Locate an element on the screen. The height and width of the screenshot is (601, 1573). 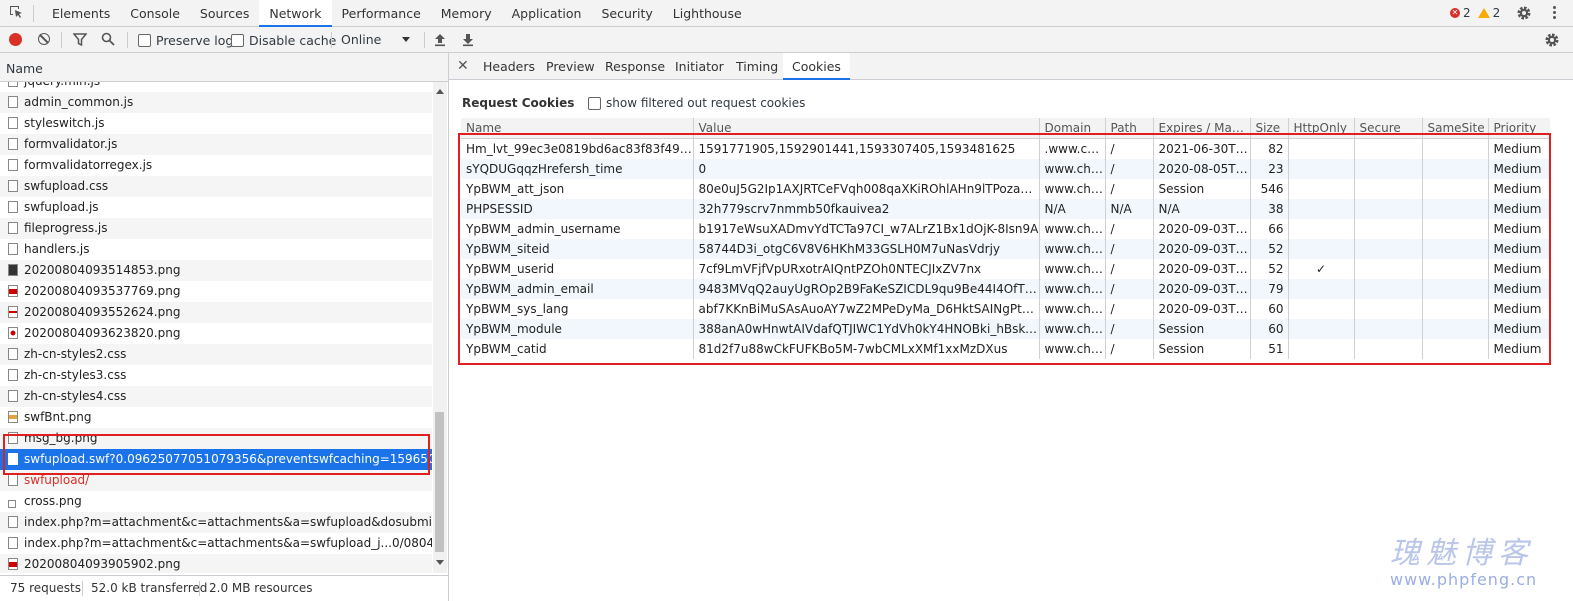
network-settings-gear-icon is located at coordinates (1552, 40).